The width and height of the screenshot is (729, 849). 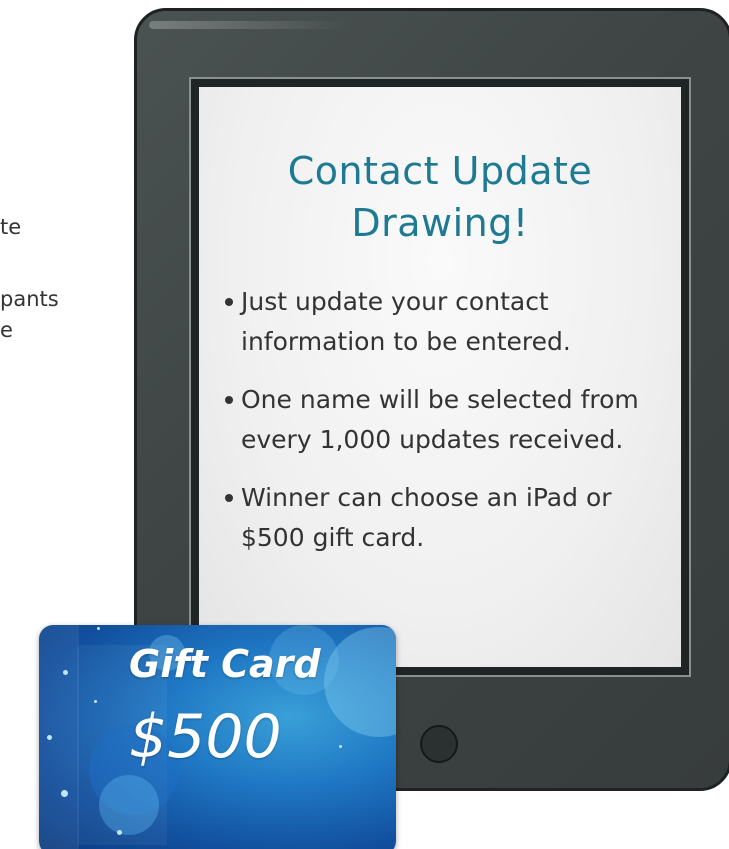 What do you see at coordinates (249, 25) in the screenshot?
I see `tablet-shine` at bounding box center [249, 25].